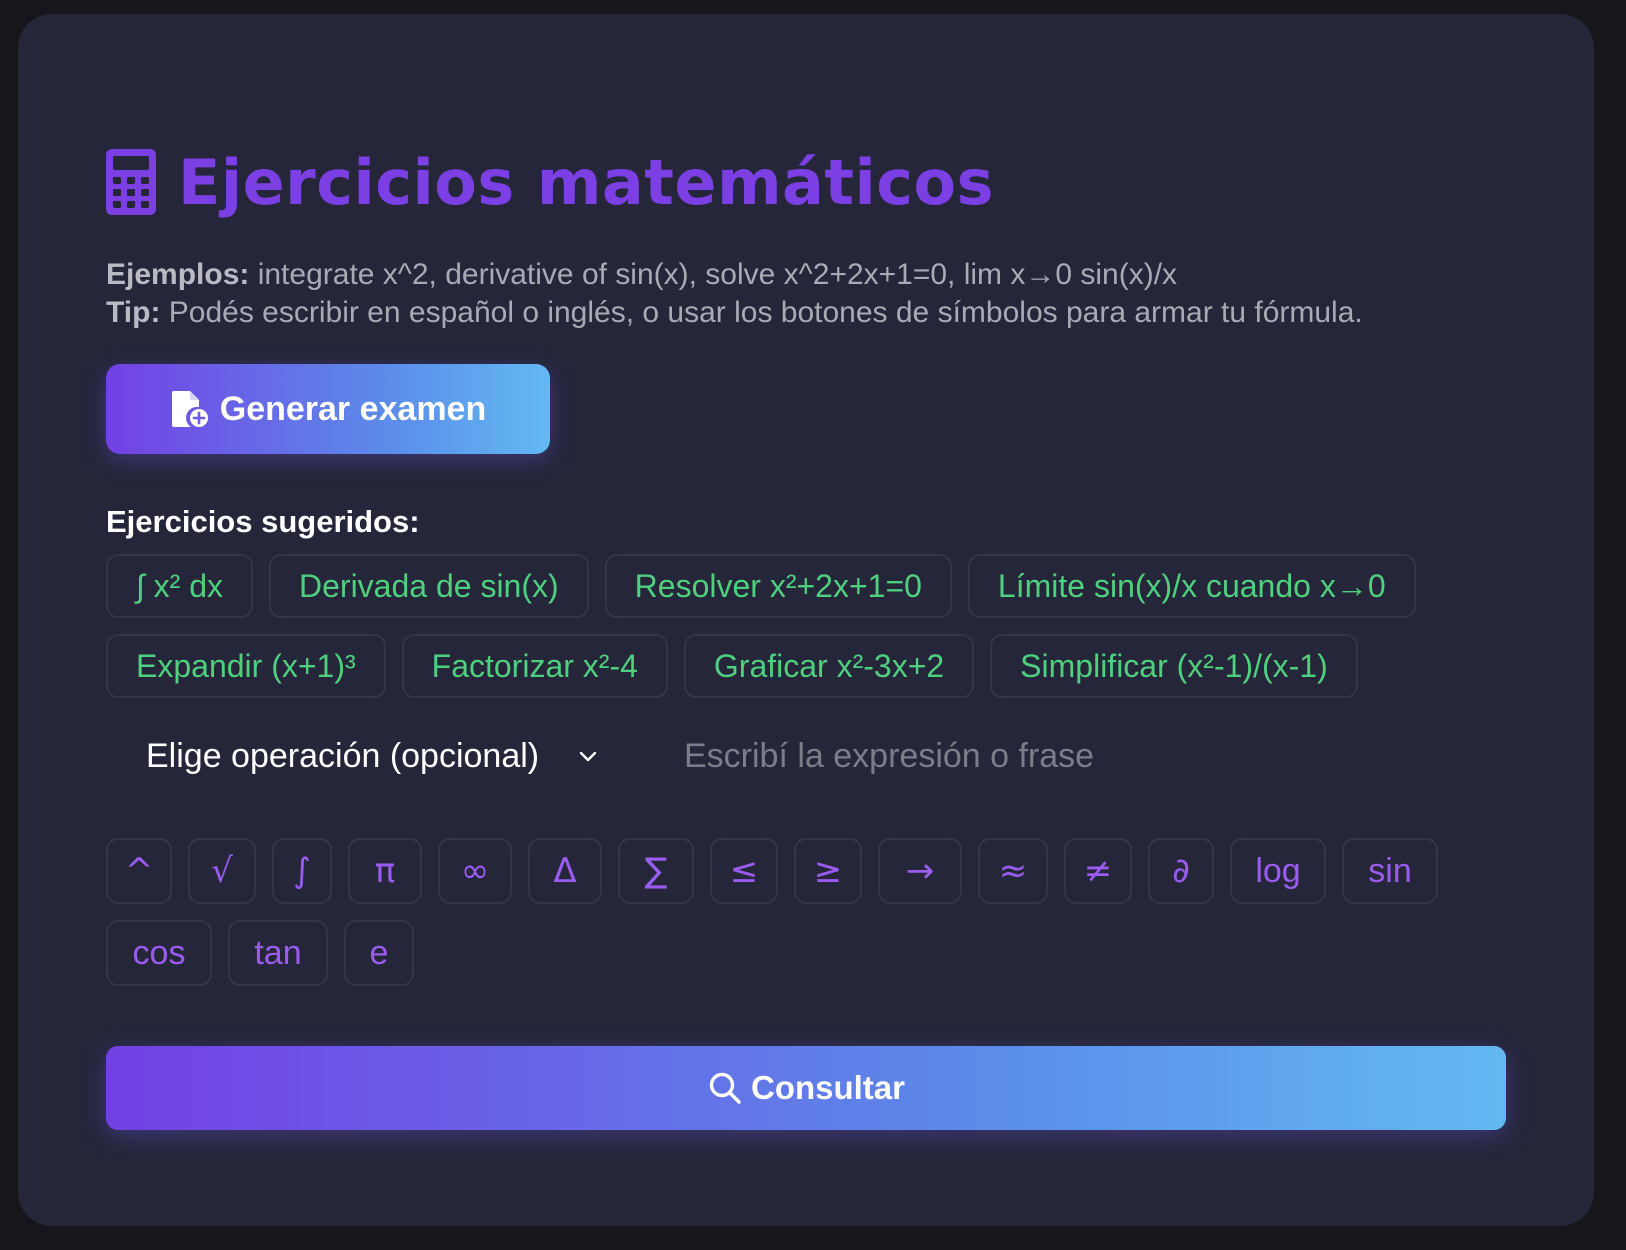 The height and width of the screenshot is (1250, 1626). I want to click on symbol-button-geq: ≥, so click(828, 871).